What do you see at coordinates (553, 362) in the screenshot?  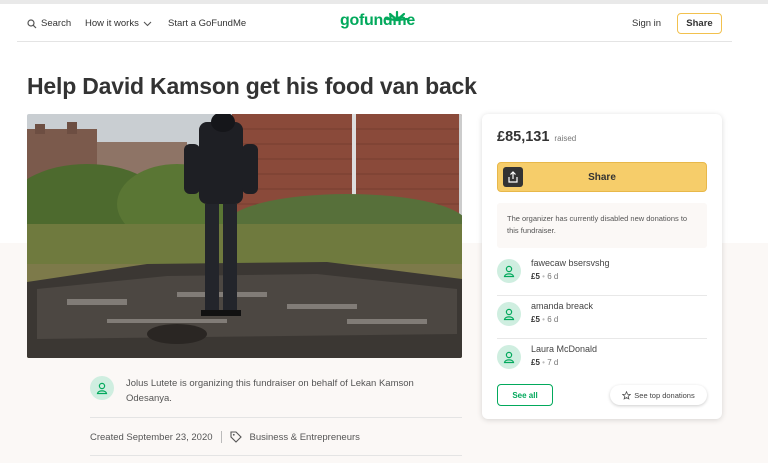 I see `donation-time: 7 d` at bounding box center [553, 362].